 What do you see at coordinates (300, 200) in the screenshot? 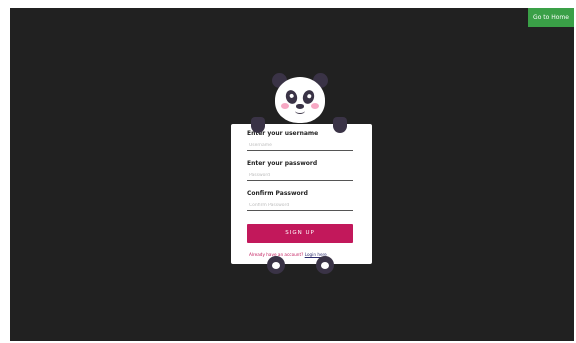
I see `confirm-password-group: Confirm Password` at bounding box center [300, 200].